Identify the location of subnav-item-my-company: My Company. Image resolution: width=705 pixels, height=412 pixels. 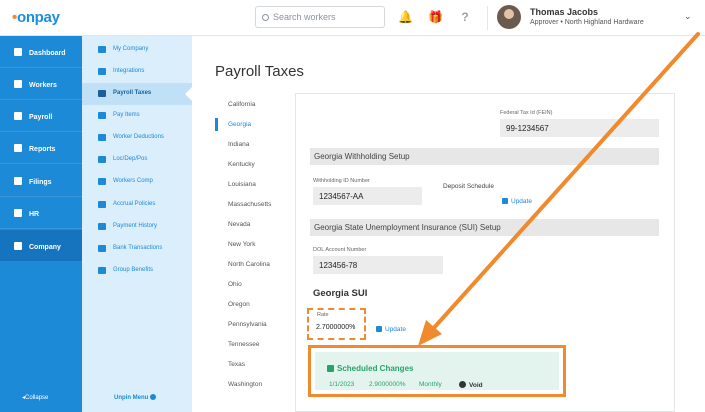
(137, 50).